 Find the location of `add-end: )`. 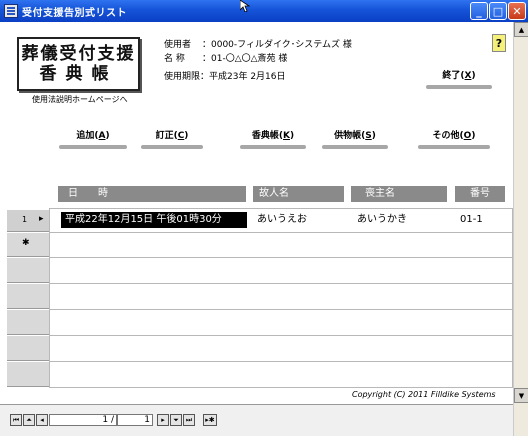

add-end: ) is located at coordinates (107, 136).